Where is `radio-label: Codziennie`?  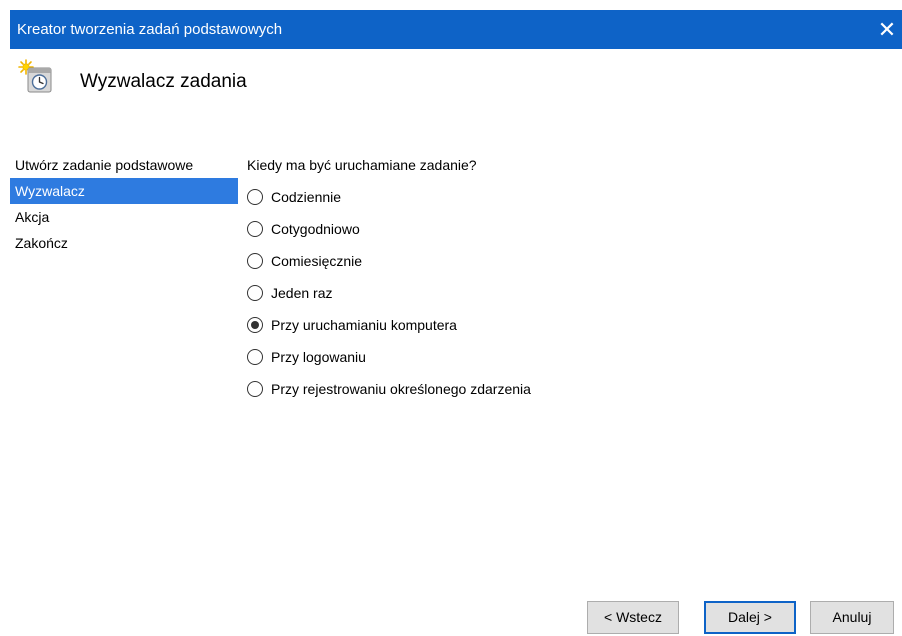
radio-label: Codziennie is located at coordinates (306, 197).